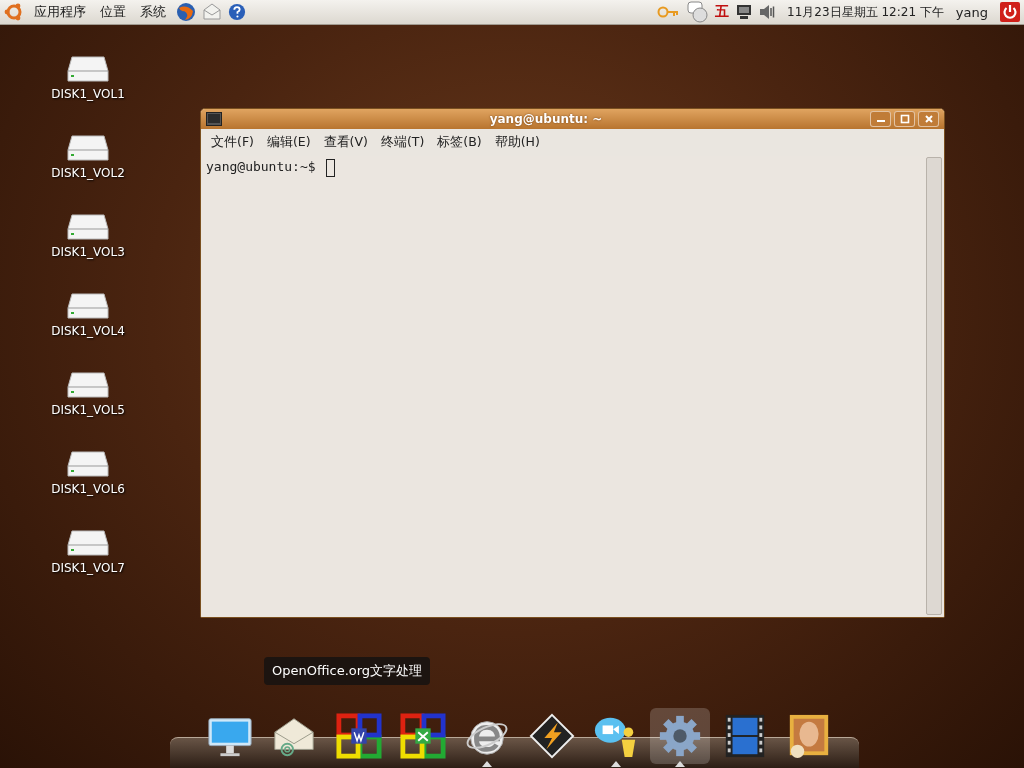 This screenshot has width=1024, height=768. Describe the element at coordinates (261, 166) in the screenshot. I see `shell-prompt: yang@ubuntu:~$` at that location.